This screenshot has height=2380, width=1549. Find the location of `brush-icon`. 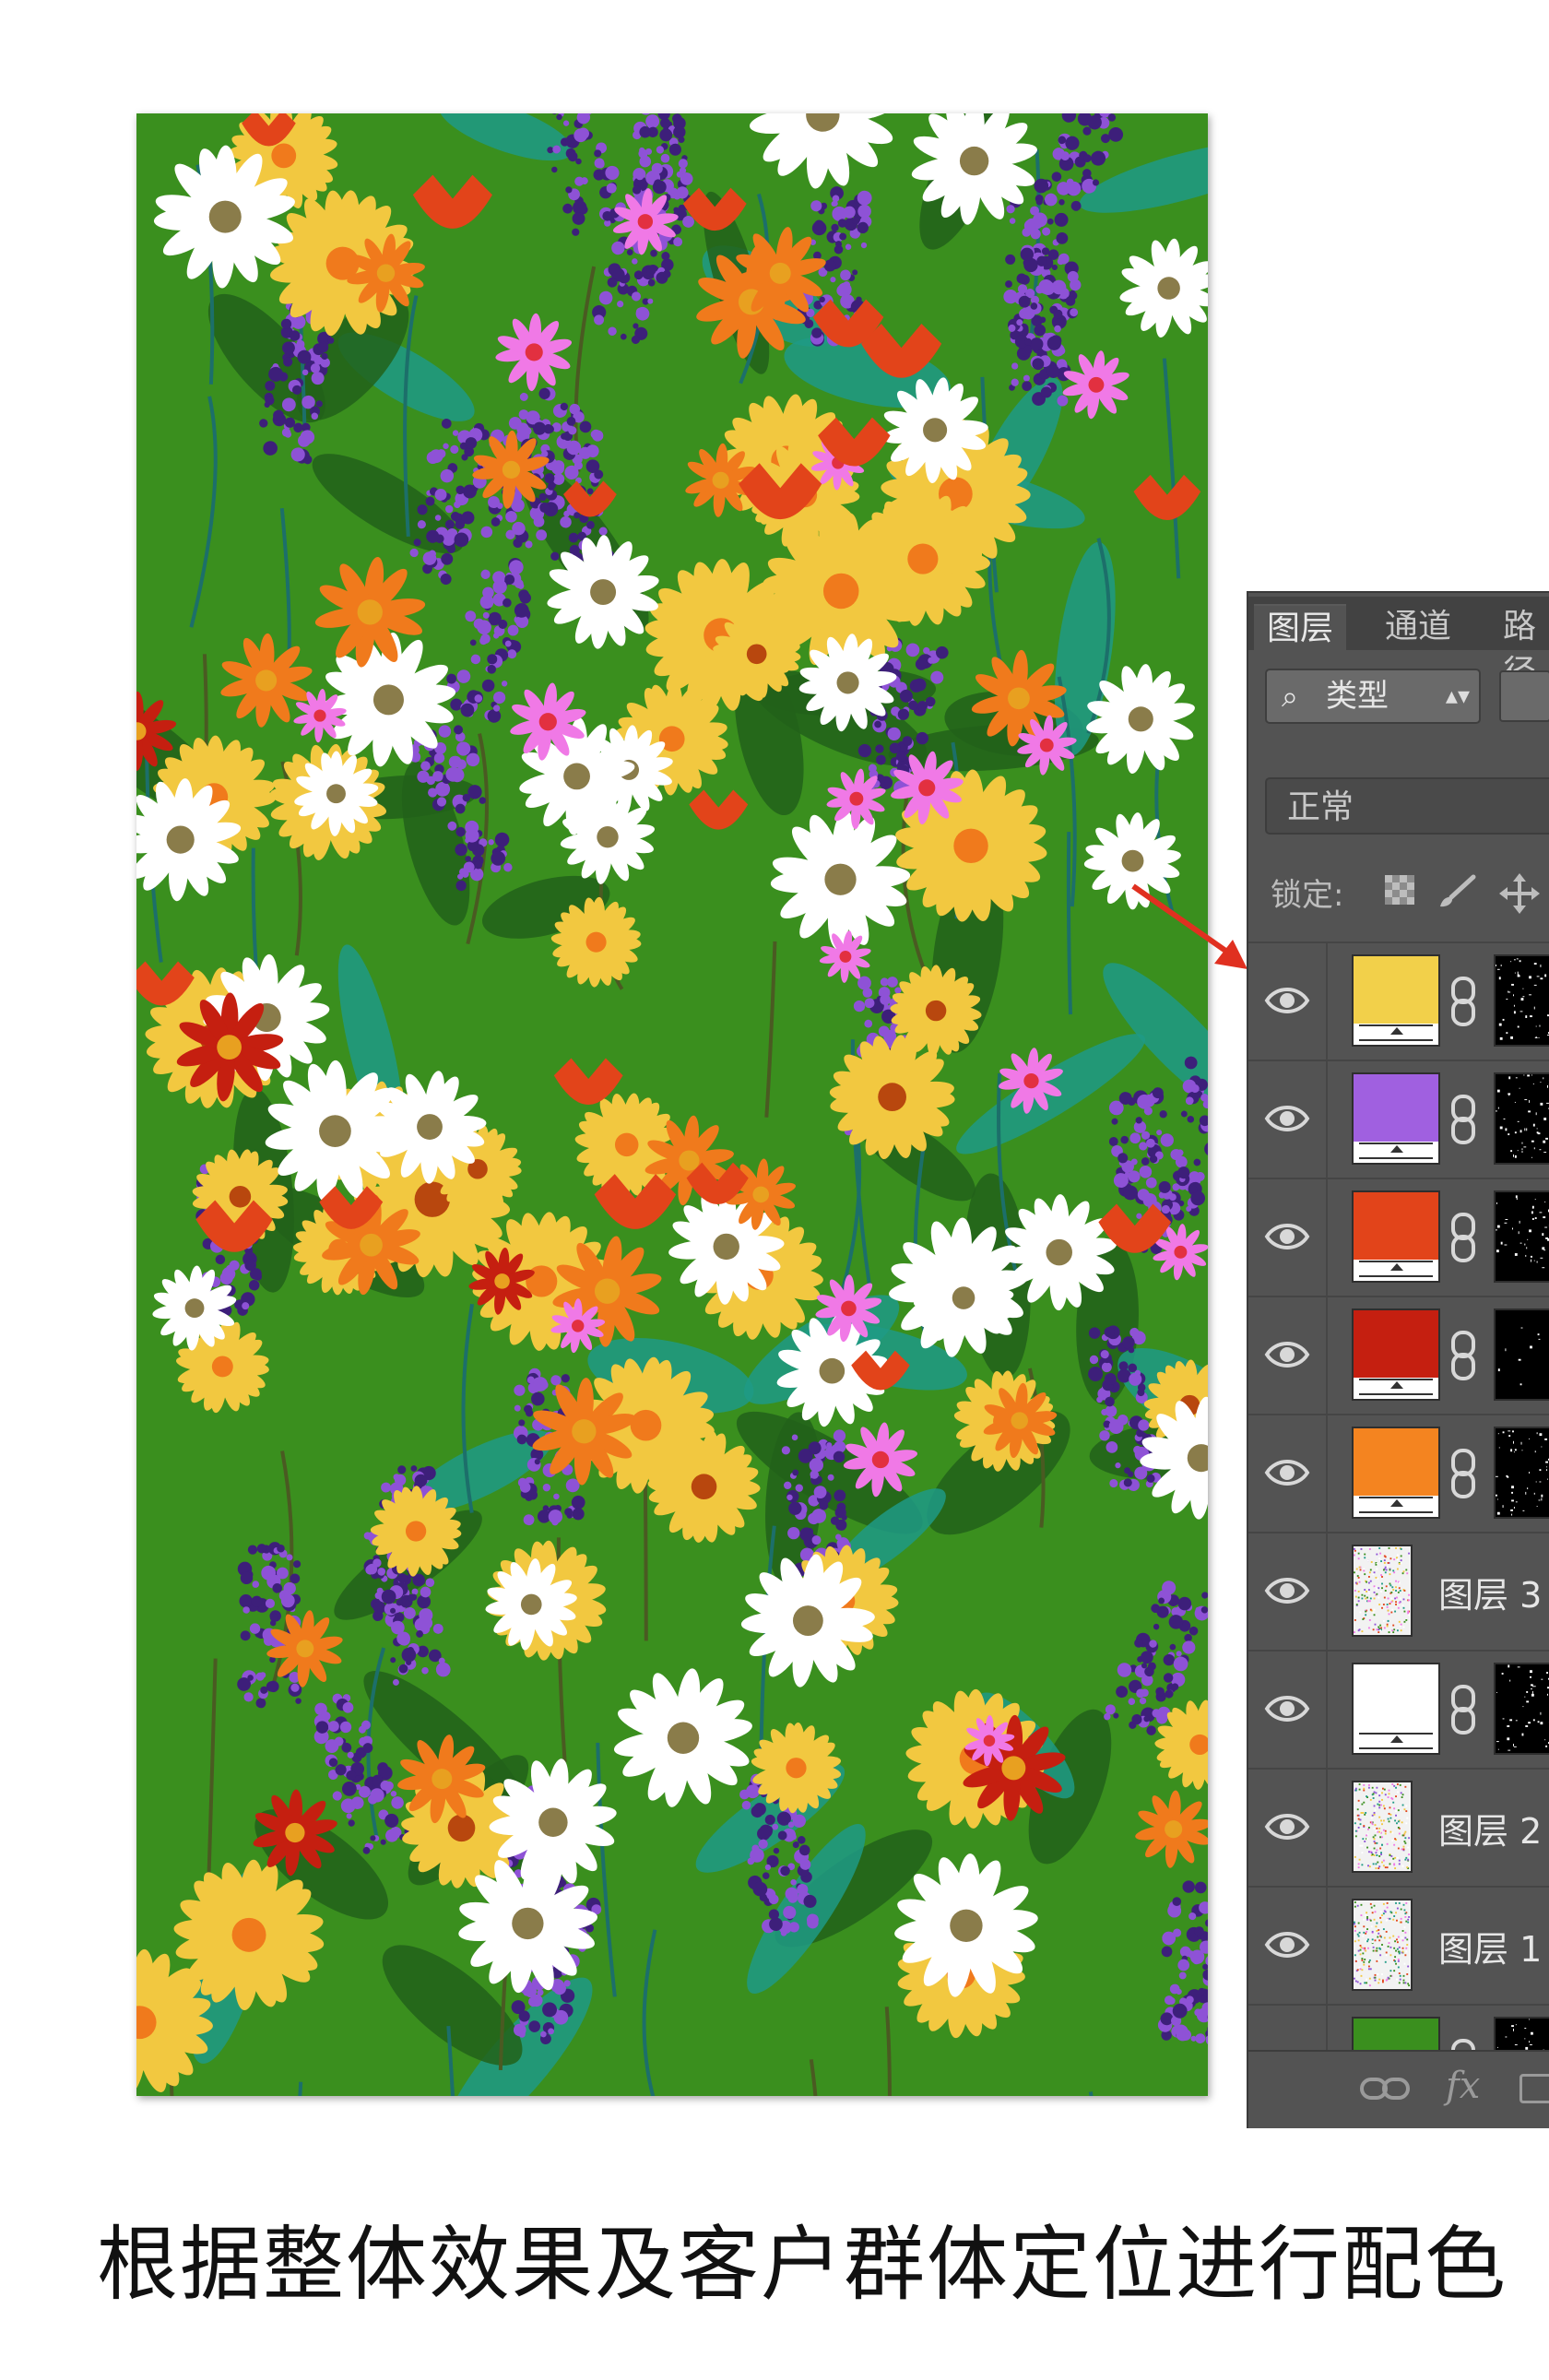

brush-icon is located at coordinates (1457, 891).